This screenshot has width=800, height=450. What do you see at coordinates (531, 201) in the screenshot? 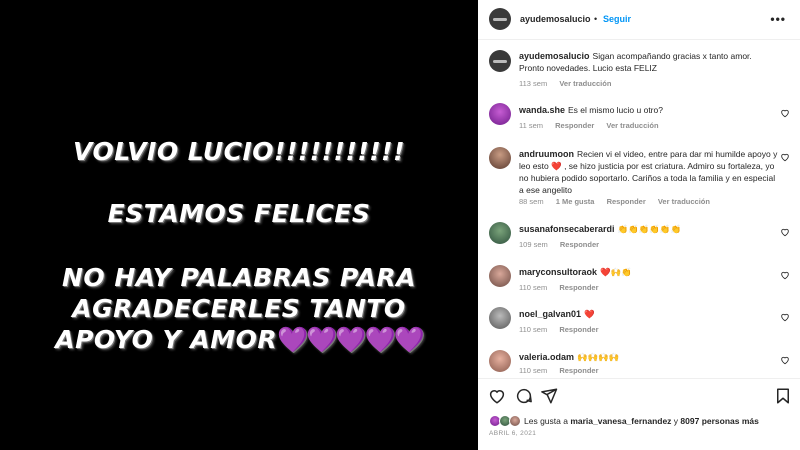
I see `comment-time: 88 sem` at bounding box center [531, 201].